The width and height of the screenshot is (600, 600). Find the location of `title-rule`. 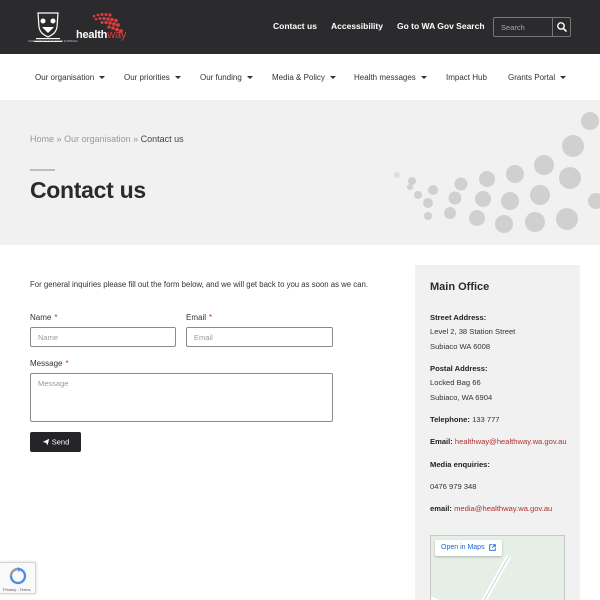

title-rule is located at coordinates (42, 170).